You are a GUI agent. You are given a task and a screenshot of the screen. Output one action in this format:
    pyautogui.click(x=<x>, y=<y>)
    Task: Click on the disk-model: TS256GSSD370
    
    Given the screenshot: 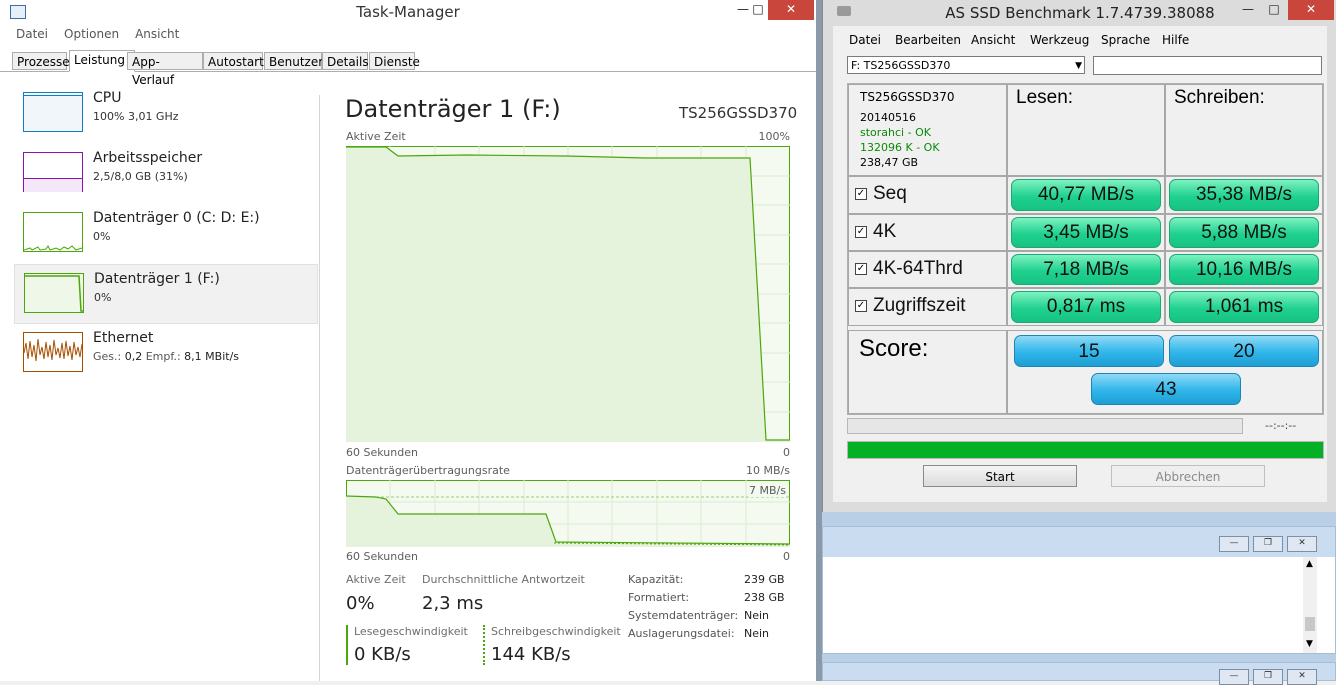 What is the action you would take?
    pyautogui.click(x=738, y=113)
    